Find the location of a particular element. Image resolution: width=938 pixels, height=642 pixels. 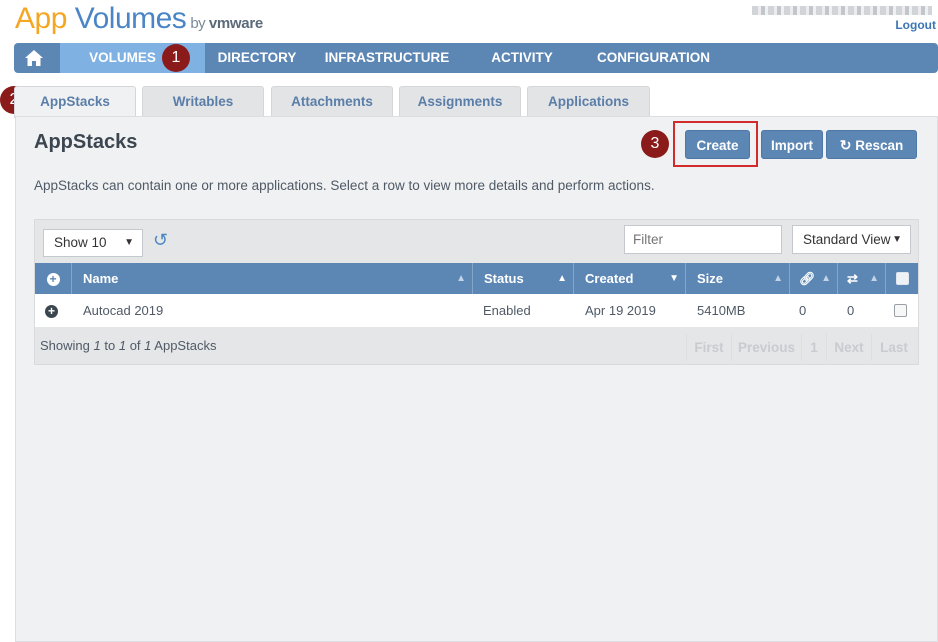

summary-to-word: to is located at coordinates (110, 345).